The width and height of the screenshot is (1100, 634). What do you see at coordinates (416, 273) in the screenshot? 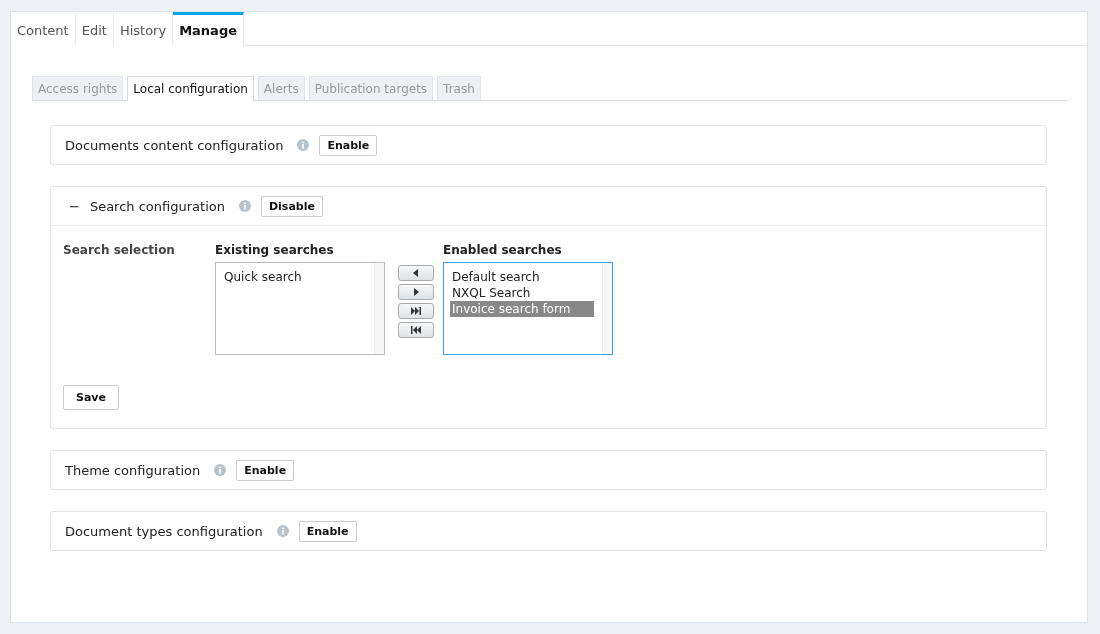
I see `move-left-button` at bounding box center [416, 273].